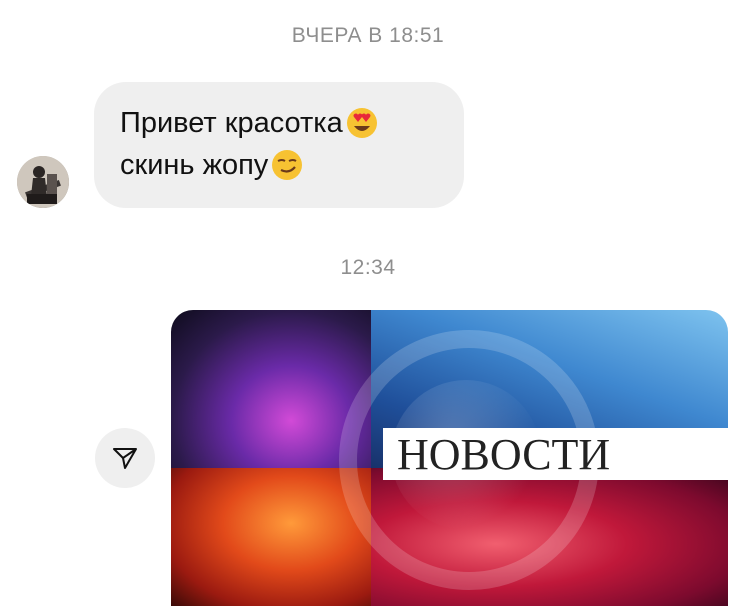 Image resolution: width=736 pixels, height=606 pixels. I want to click on media-quadrant-bottom-left, so click(271, 537).